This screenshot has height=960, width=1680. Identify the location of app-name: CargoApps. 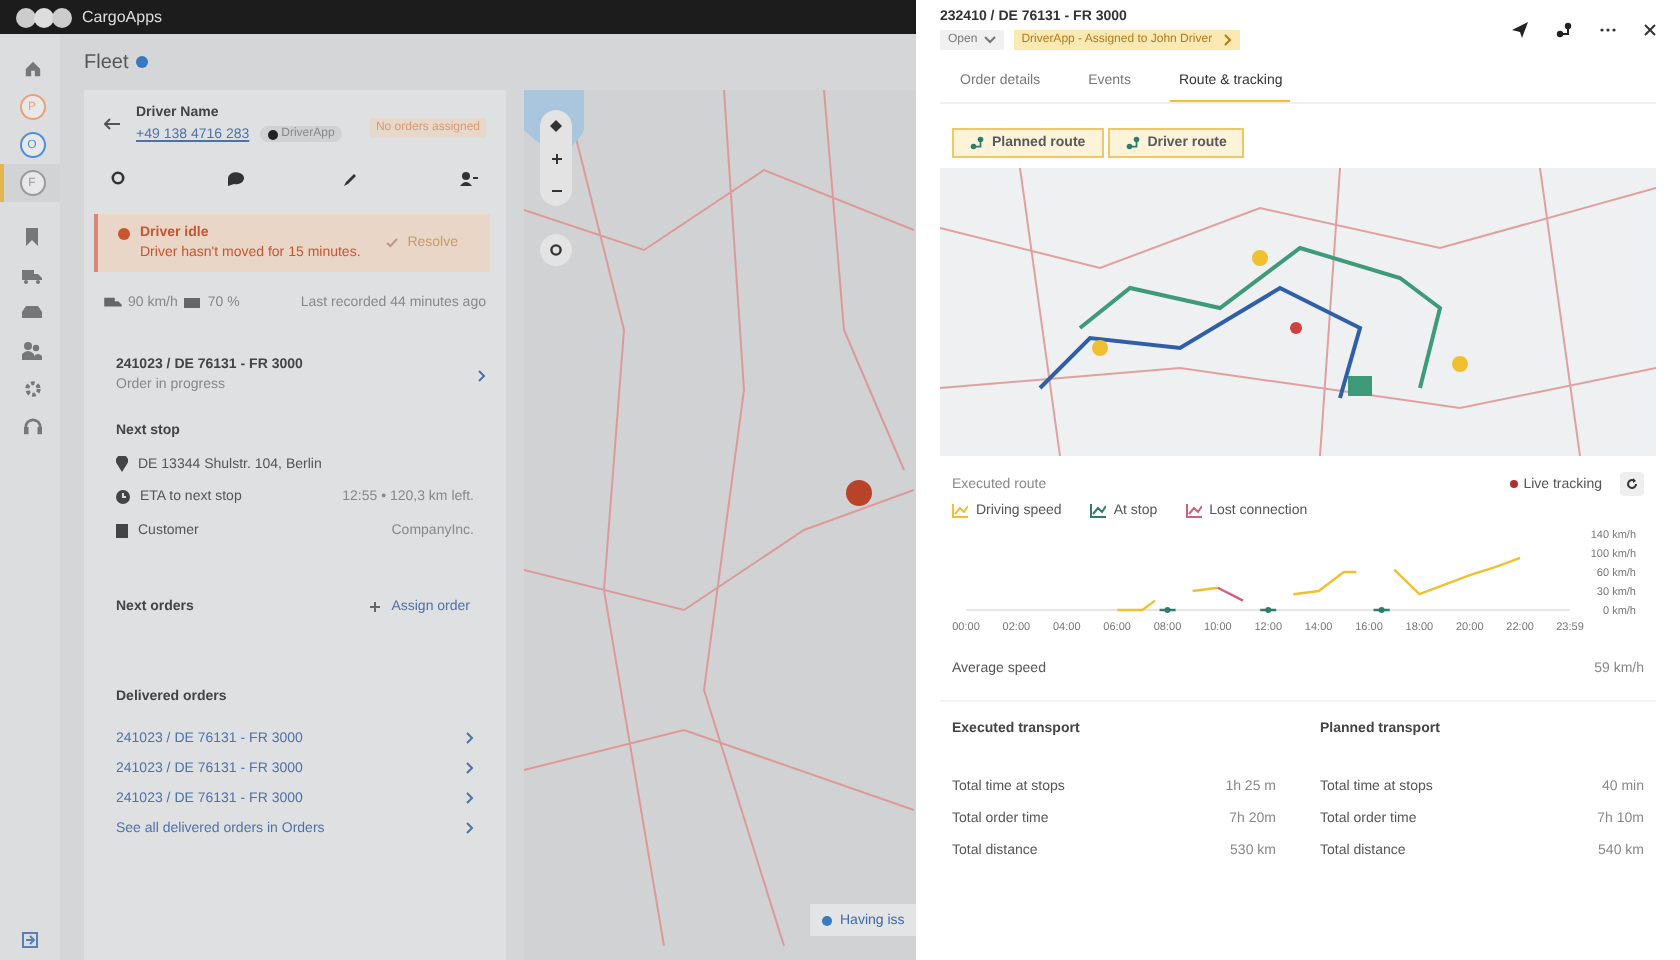
(122, 17).